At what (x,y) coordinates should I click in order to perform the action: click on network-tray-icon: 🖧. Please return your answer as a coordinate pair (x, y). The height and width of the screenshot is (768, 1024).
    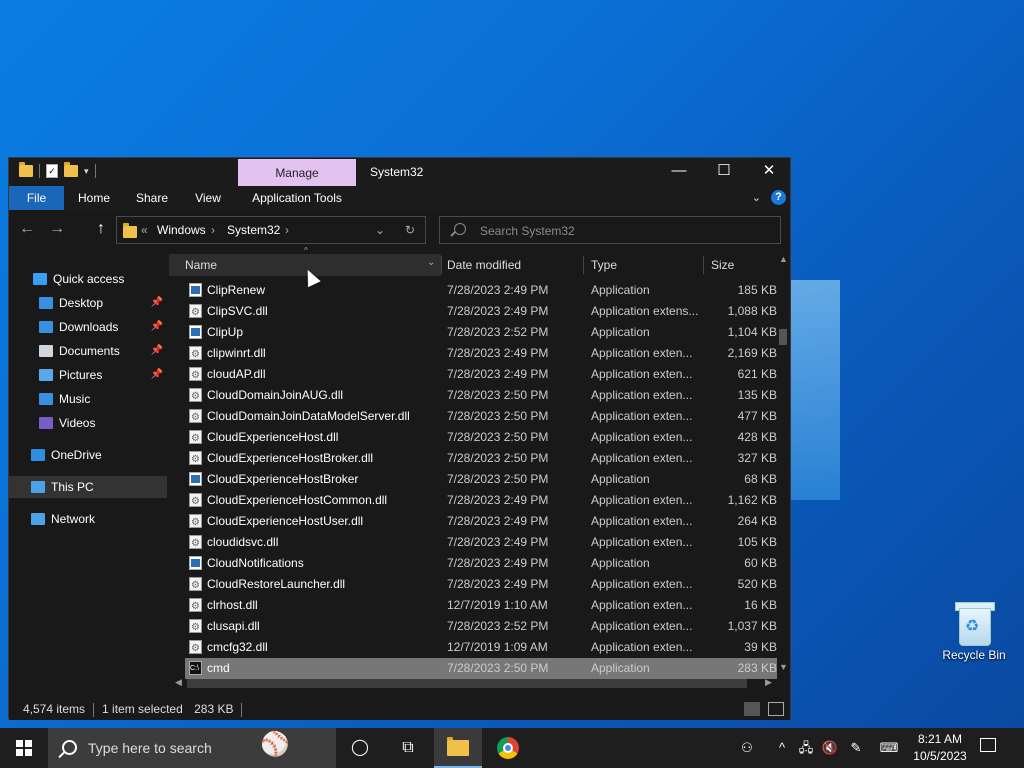
    Looking at the image, I should click on (806, 748).